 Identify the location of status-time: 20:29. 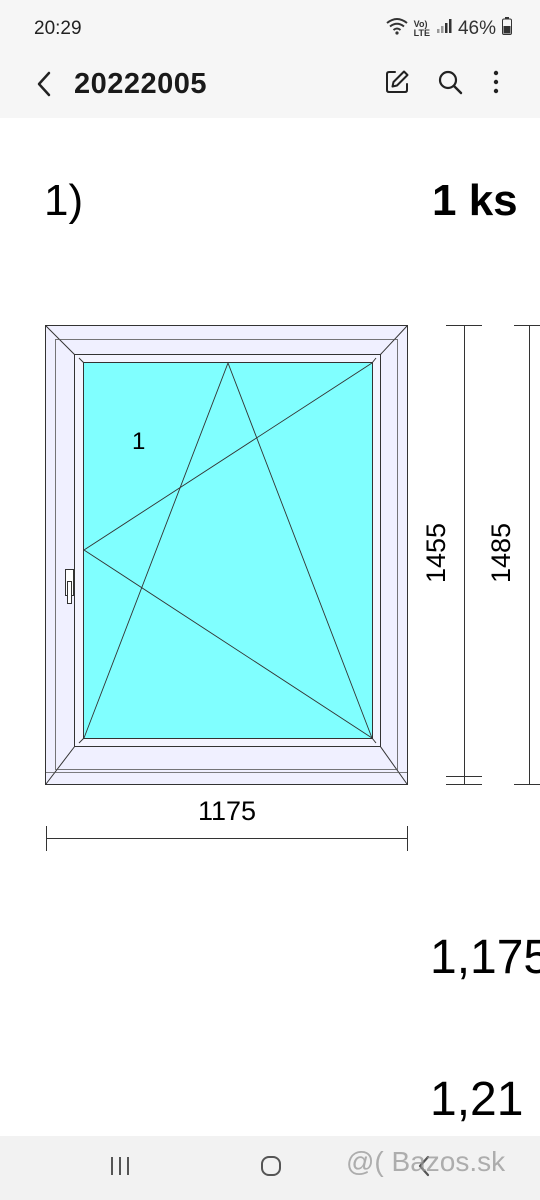
(58, 28).